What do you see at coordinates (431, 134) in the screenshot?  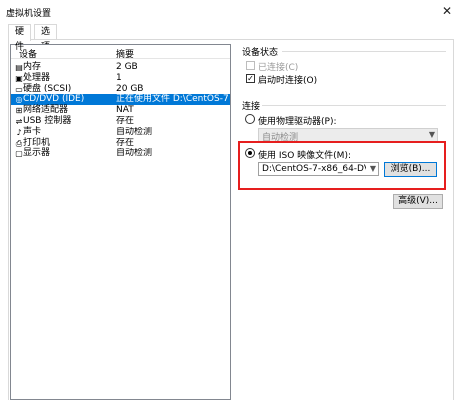 I see `chevron-down-icon: ▼` at bounding box center [431, 134].